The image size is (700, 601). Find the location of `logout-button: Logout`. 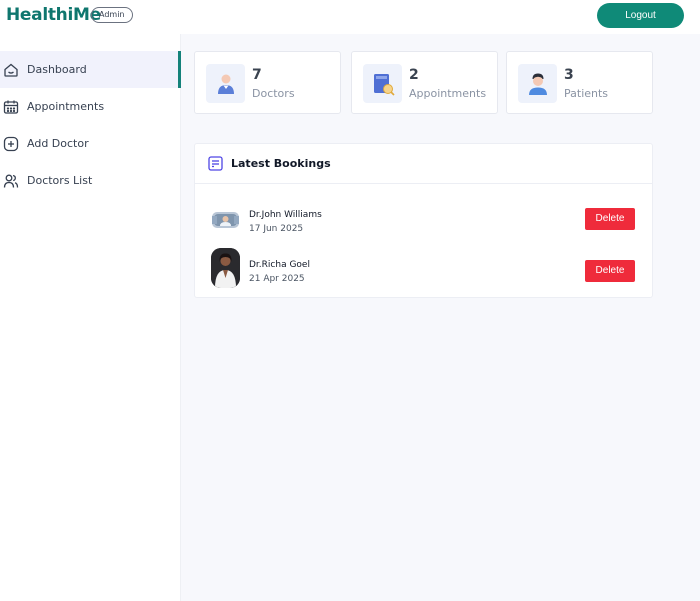

logout-button: Logout is located at coordinates (640, 15).